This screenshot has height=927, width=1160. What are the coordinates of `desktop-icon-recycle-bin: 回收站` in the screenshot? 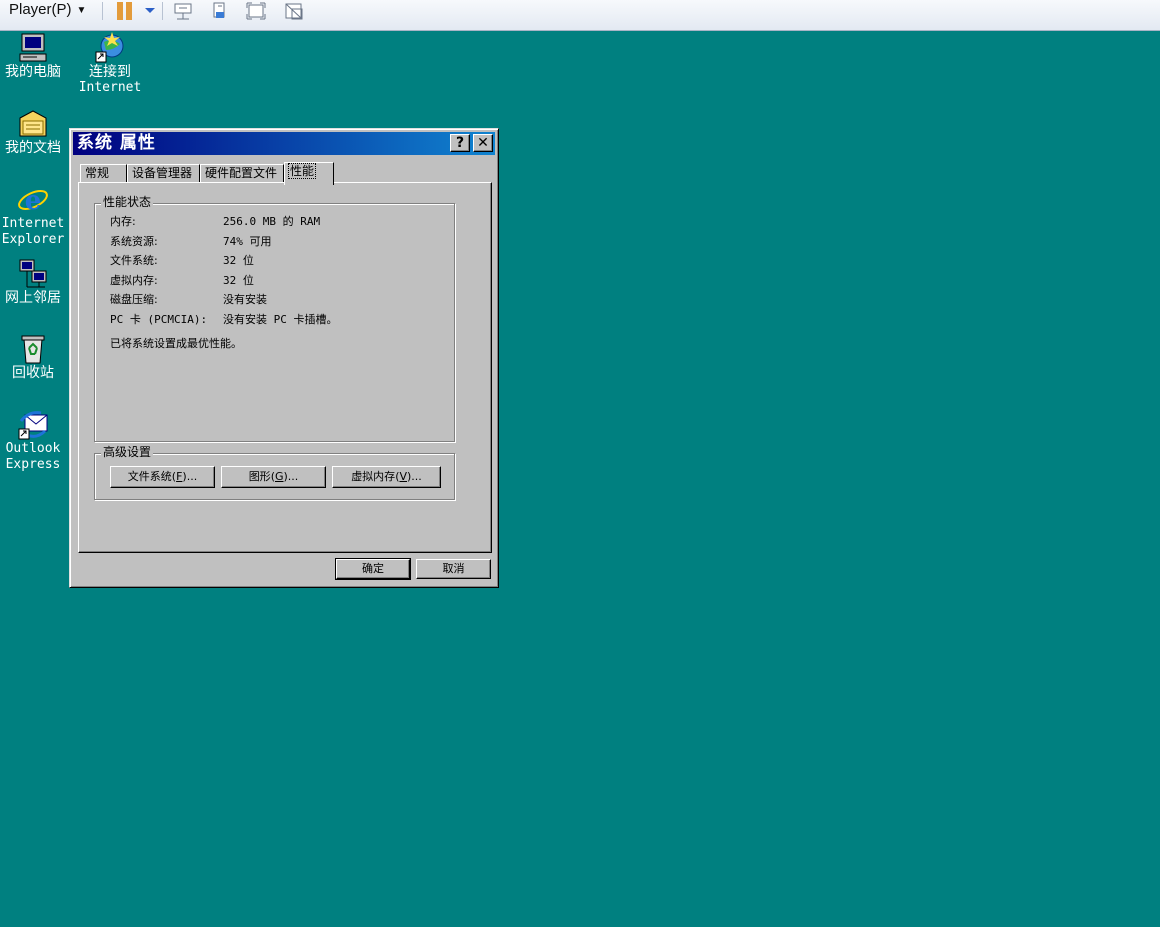 It's located at (34, 357).